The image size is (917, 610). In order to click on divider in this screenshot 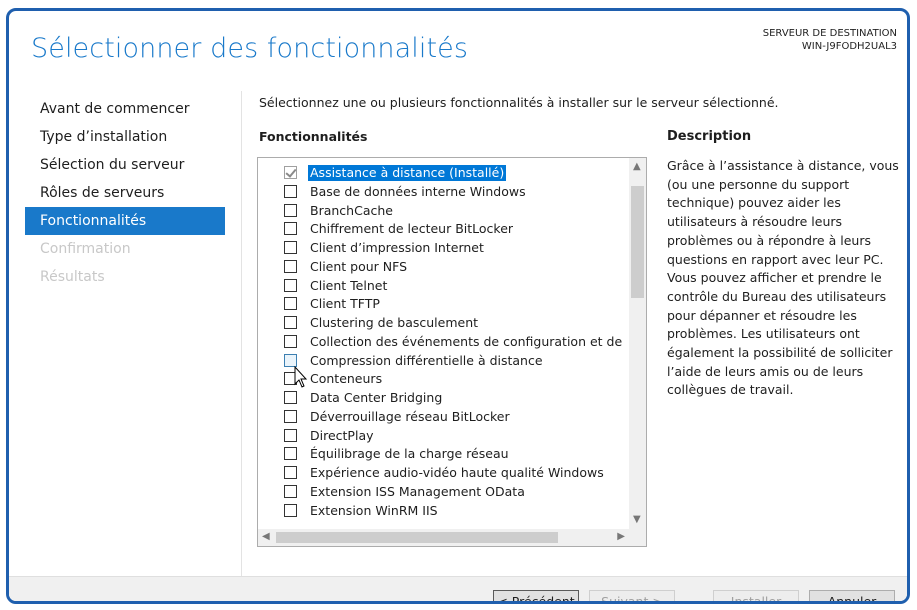, I will do `click(241, 336)`.